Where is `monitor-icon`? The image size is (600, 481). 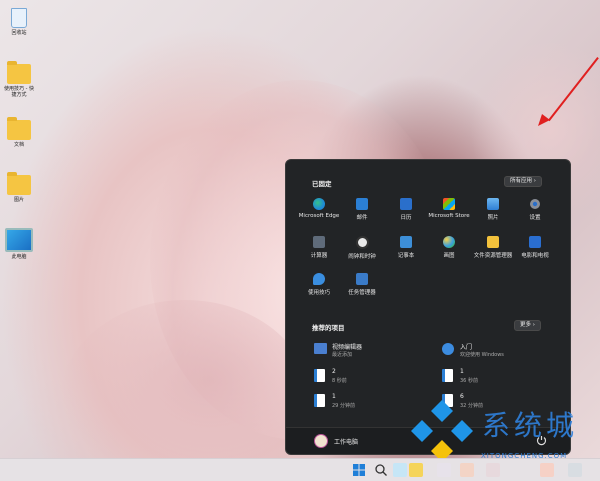 monitor-icon is located at coordinates (19, 240).